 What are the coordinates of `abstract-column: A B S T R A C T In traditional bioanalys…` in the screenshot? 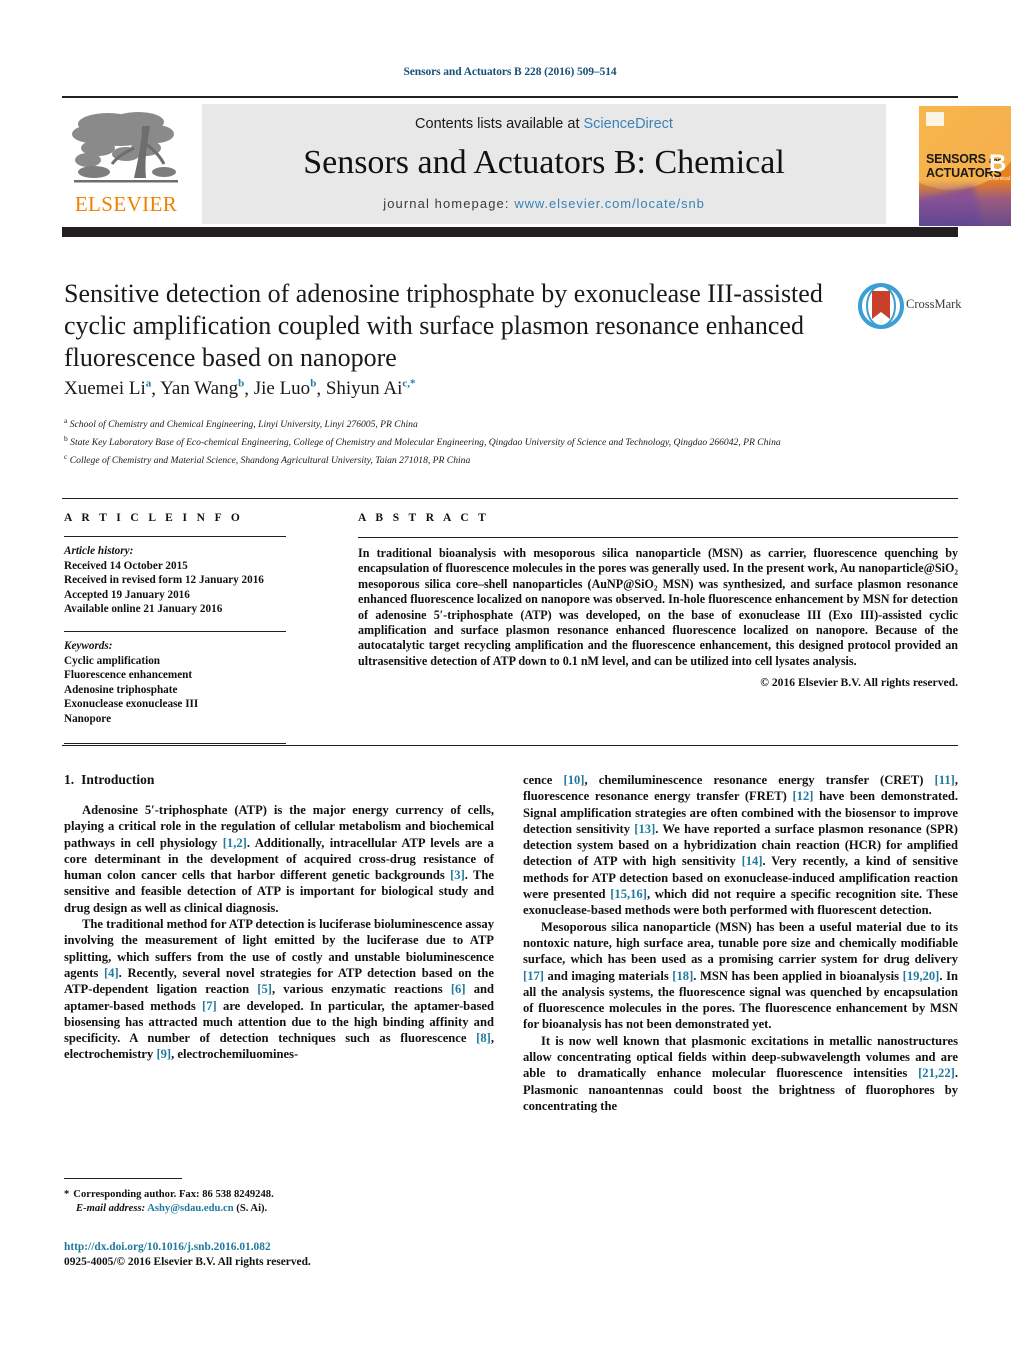 It's located at (658, 600).